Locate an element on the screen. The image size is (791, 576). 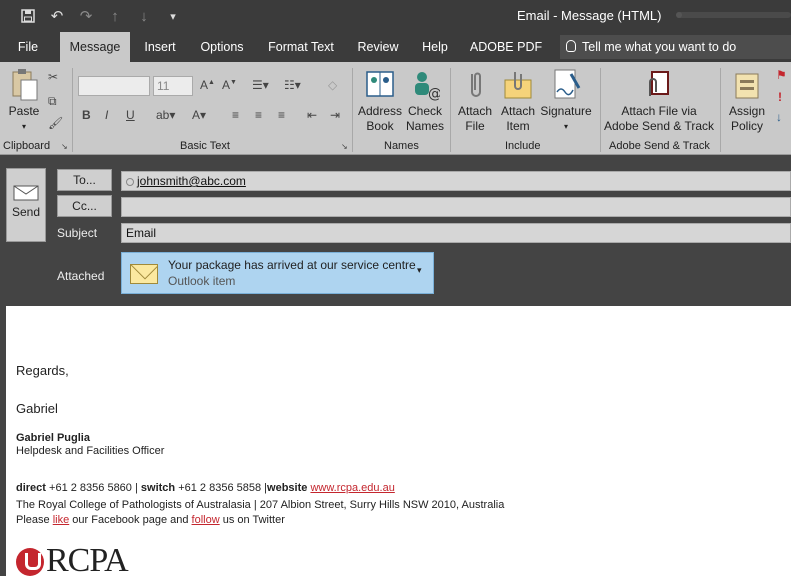
include-group-label: Include is located at coordinates (523, 146).